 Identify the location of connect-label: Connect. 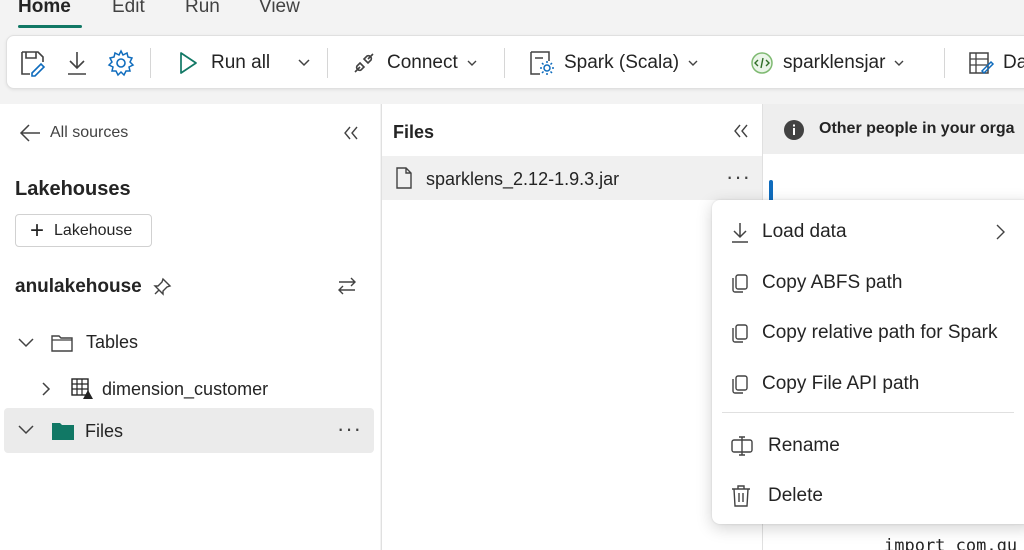
(422, 62).